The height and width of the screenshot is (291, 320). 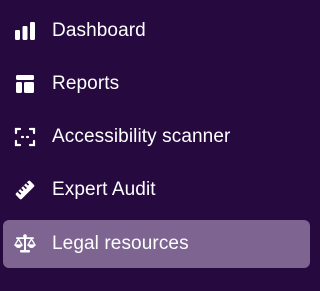 What do you see at coordinates (120, 243) in the screenshot?
I see `sidebar-item-label: Legal resources` at bounding box center [120, 243].